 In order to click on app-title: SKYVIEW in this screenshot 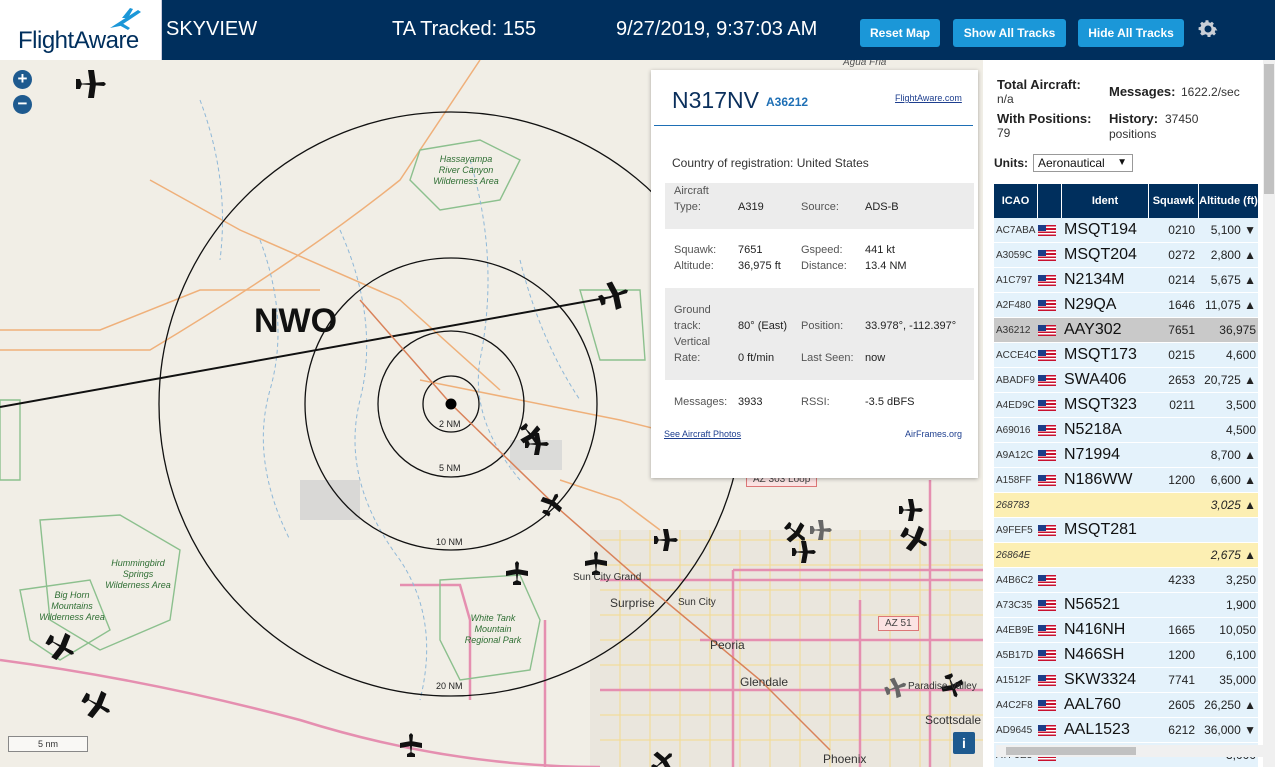, I will do `click(212, 29)`.